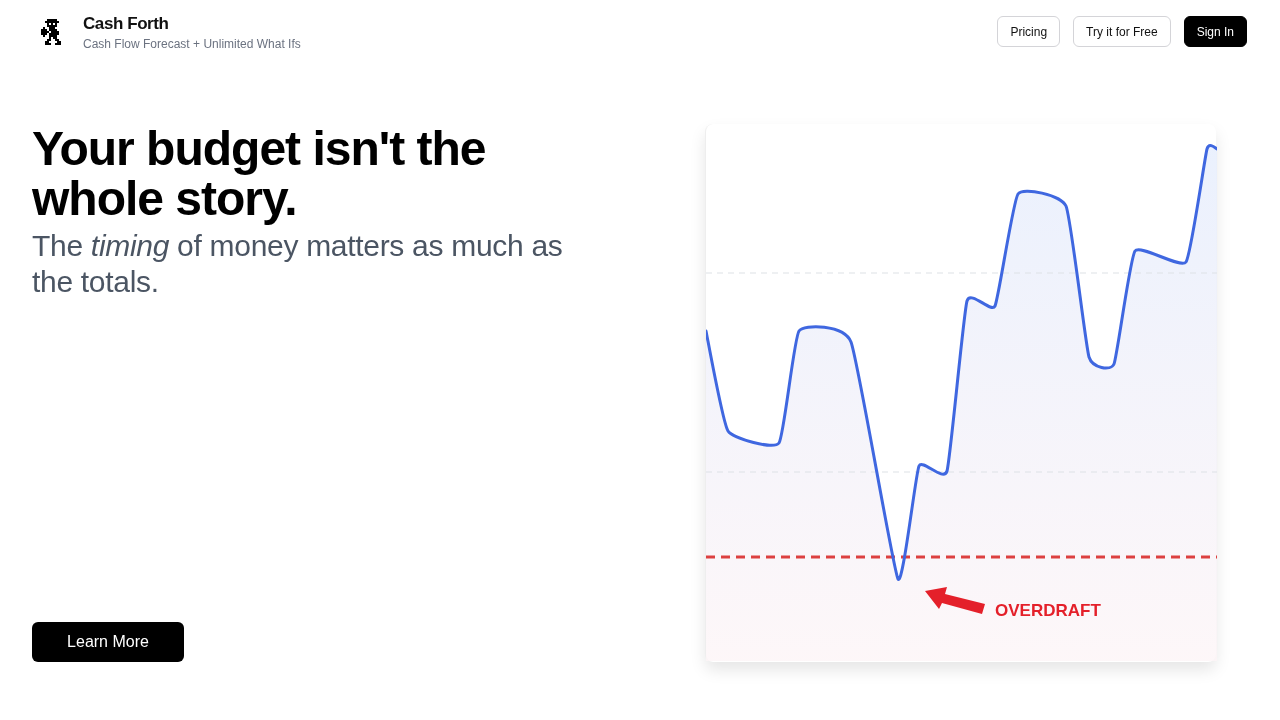  What do you see at coordinates (955, 601) in the screenshot?
I see `arrow-icon` at bounding box center [955, 601].